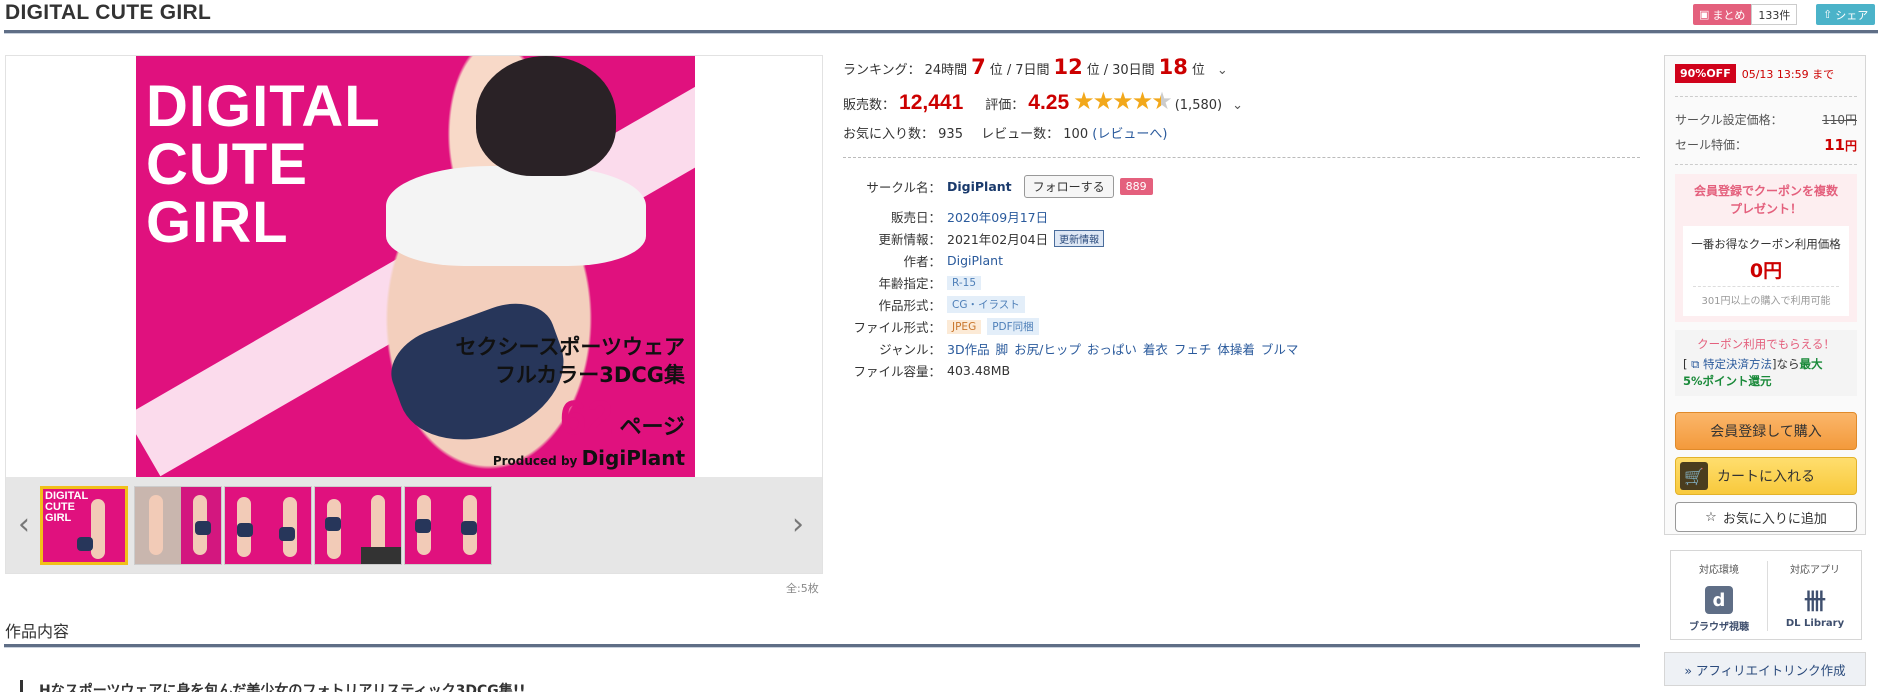  I want to click on genre-link: 脚, so click(1002, 348).